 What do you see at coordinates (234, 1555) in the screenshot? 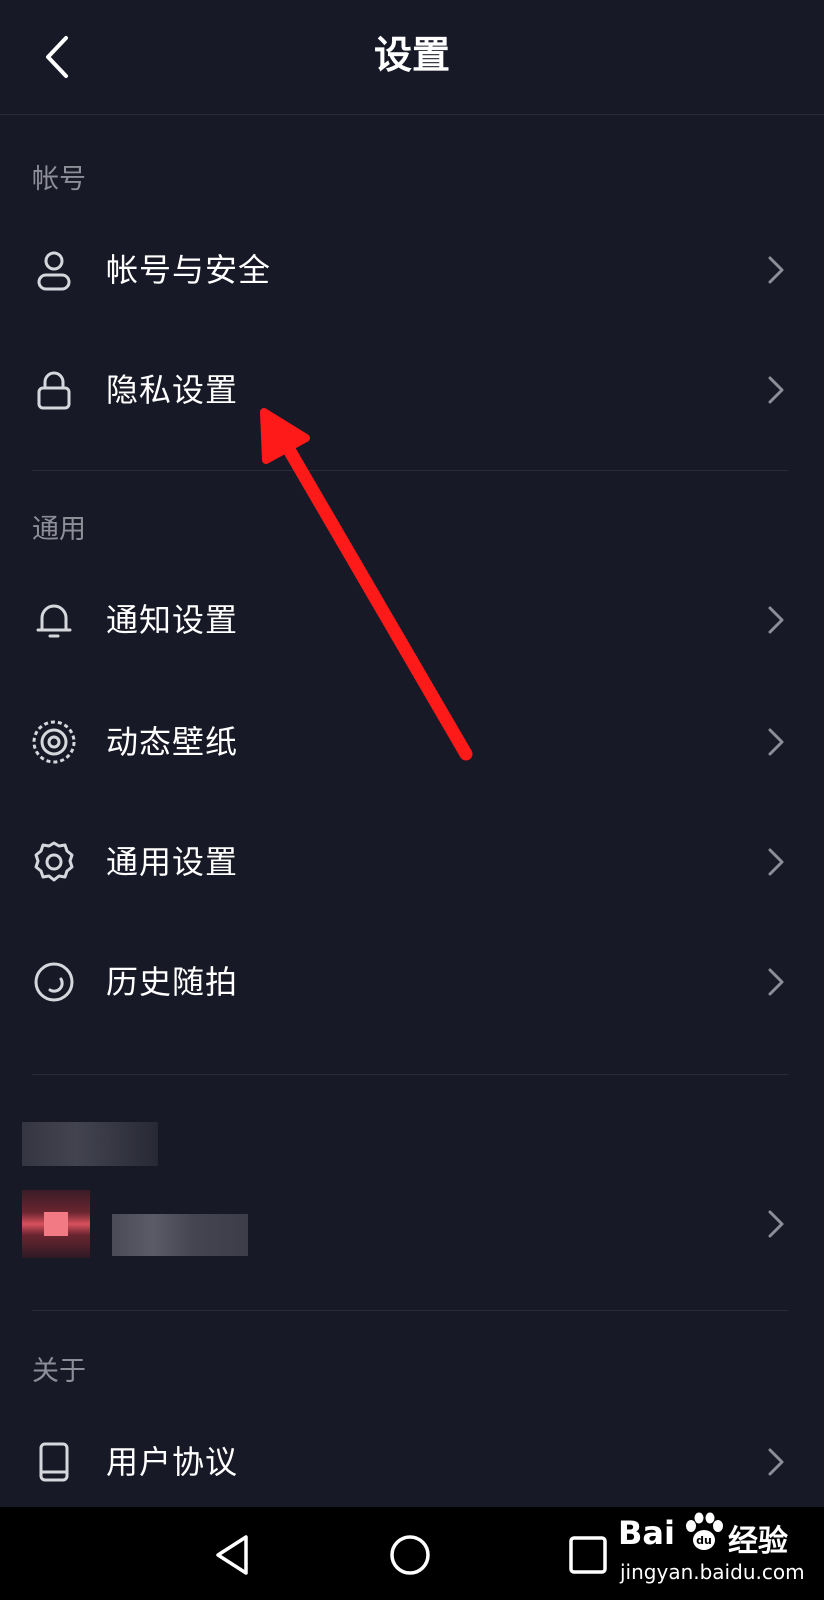
I see `triangle-back-icon` at bounding box center [234, 1555].